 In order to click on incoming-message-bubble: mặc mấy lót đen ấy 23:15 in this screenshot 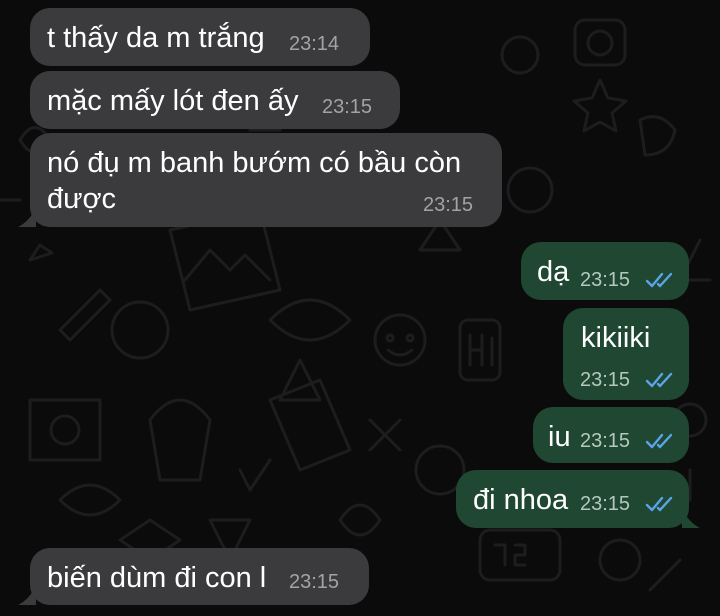, I will do `click(215, 100)`.